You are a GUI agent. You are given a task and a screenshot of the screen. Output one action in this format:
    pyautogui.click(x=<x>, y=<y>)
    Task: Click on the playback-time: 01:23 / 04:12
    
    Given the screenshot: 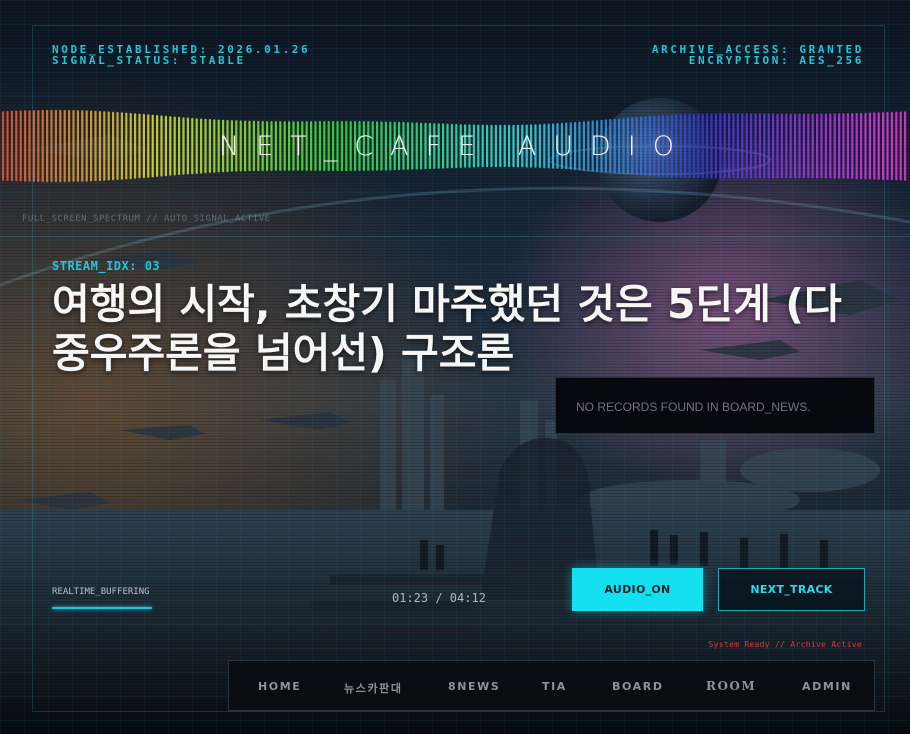 What is the action you would take?
    pyautogui.click(x=439, y=598)
    